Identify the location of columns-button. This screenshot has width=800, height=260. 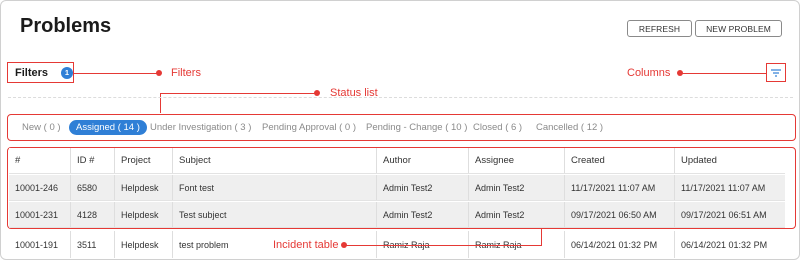
(776, 72).